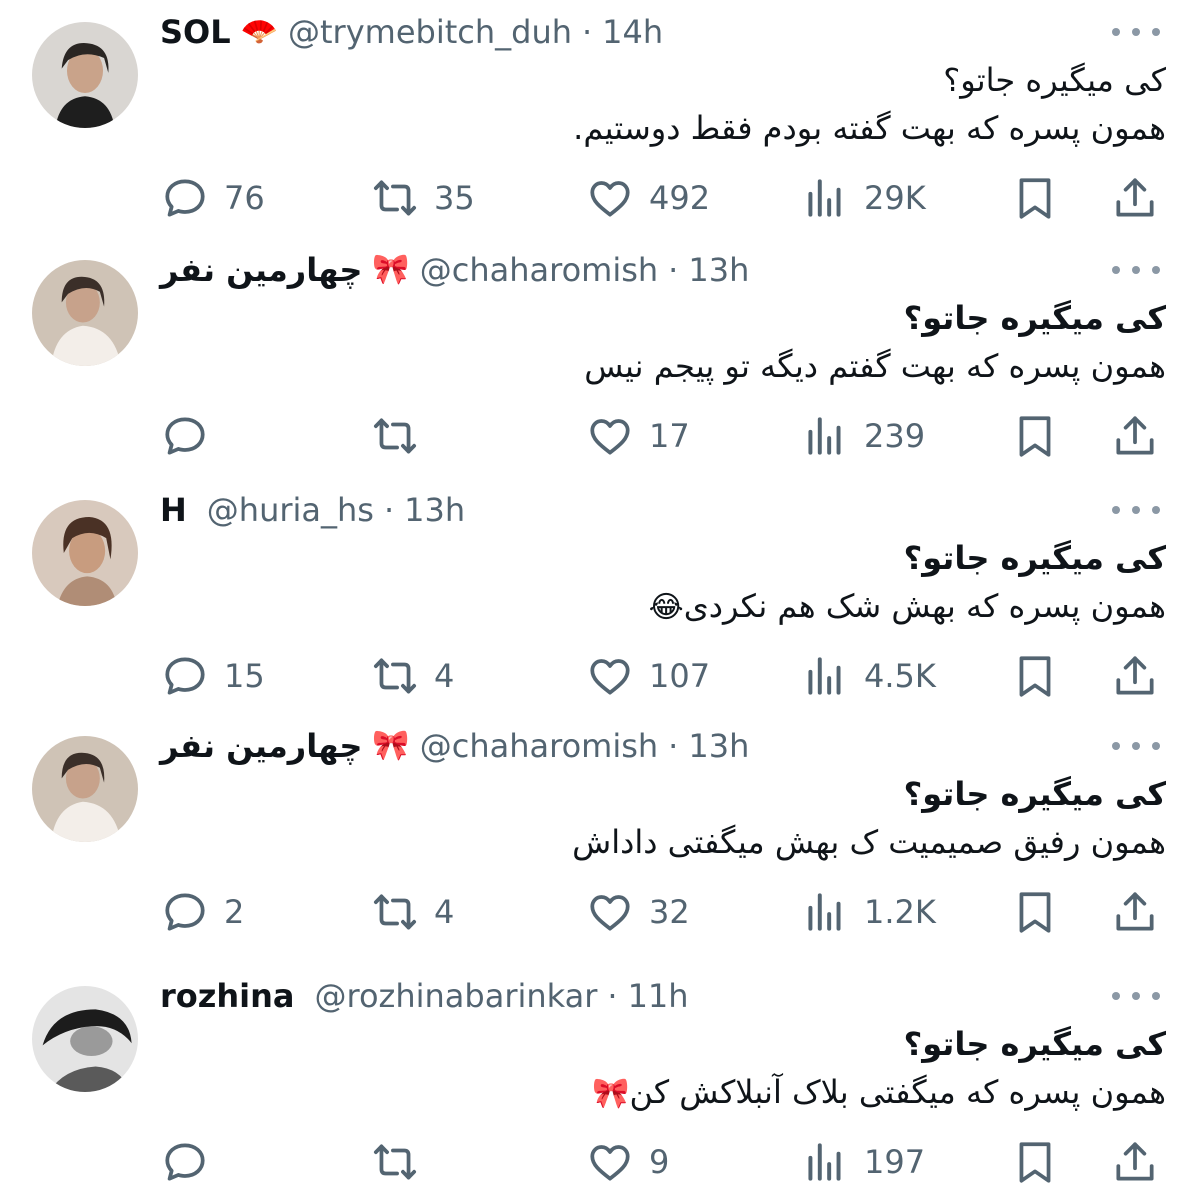 Image resolution: width=1200 pixels, height=1200 pixels. What do you see at coordinates (422, 198) in the screenshot?
I see `retweet-button: 35` at bounding box center [422, 198].